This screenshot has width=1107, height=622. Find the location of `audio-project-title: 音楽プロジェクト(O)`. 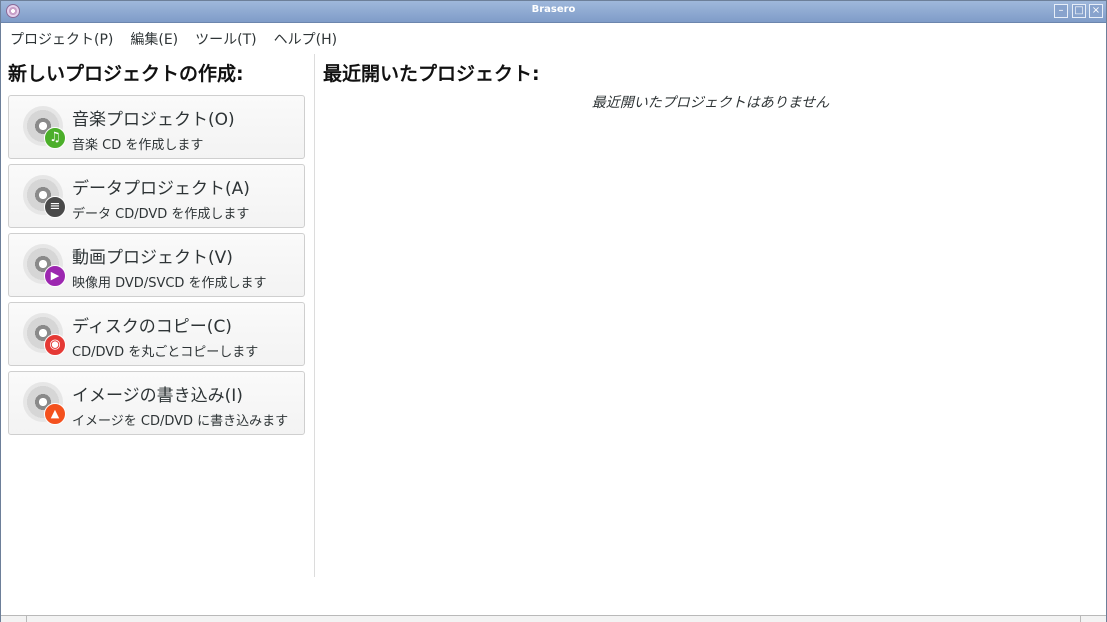

audio-project-title: 音楽プロジェクト(O) is located at coordinates (153, 120).